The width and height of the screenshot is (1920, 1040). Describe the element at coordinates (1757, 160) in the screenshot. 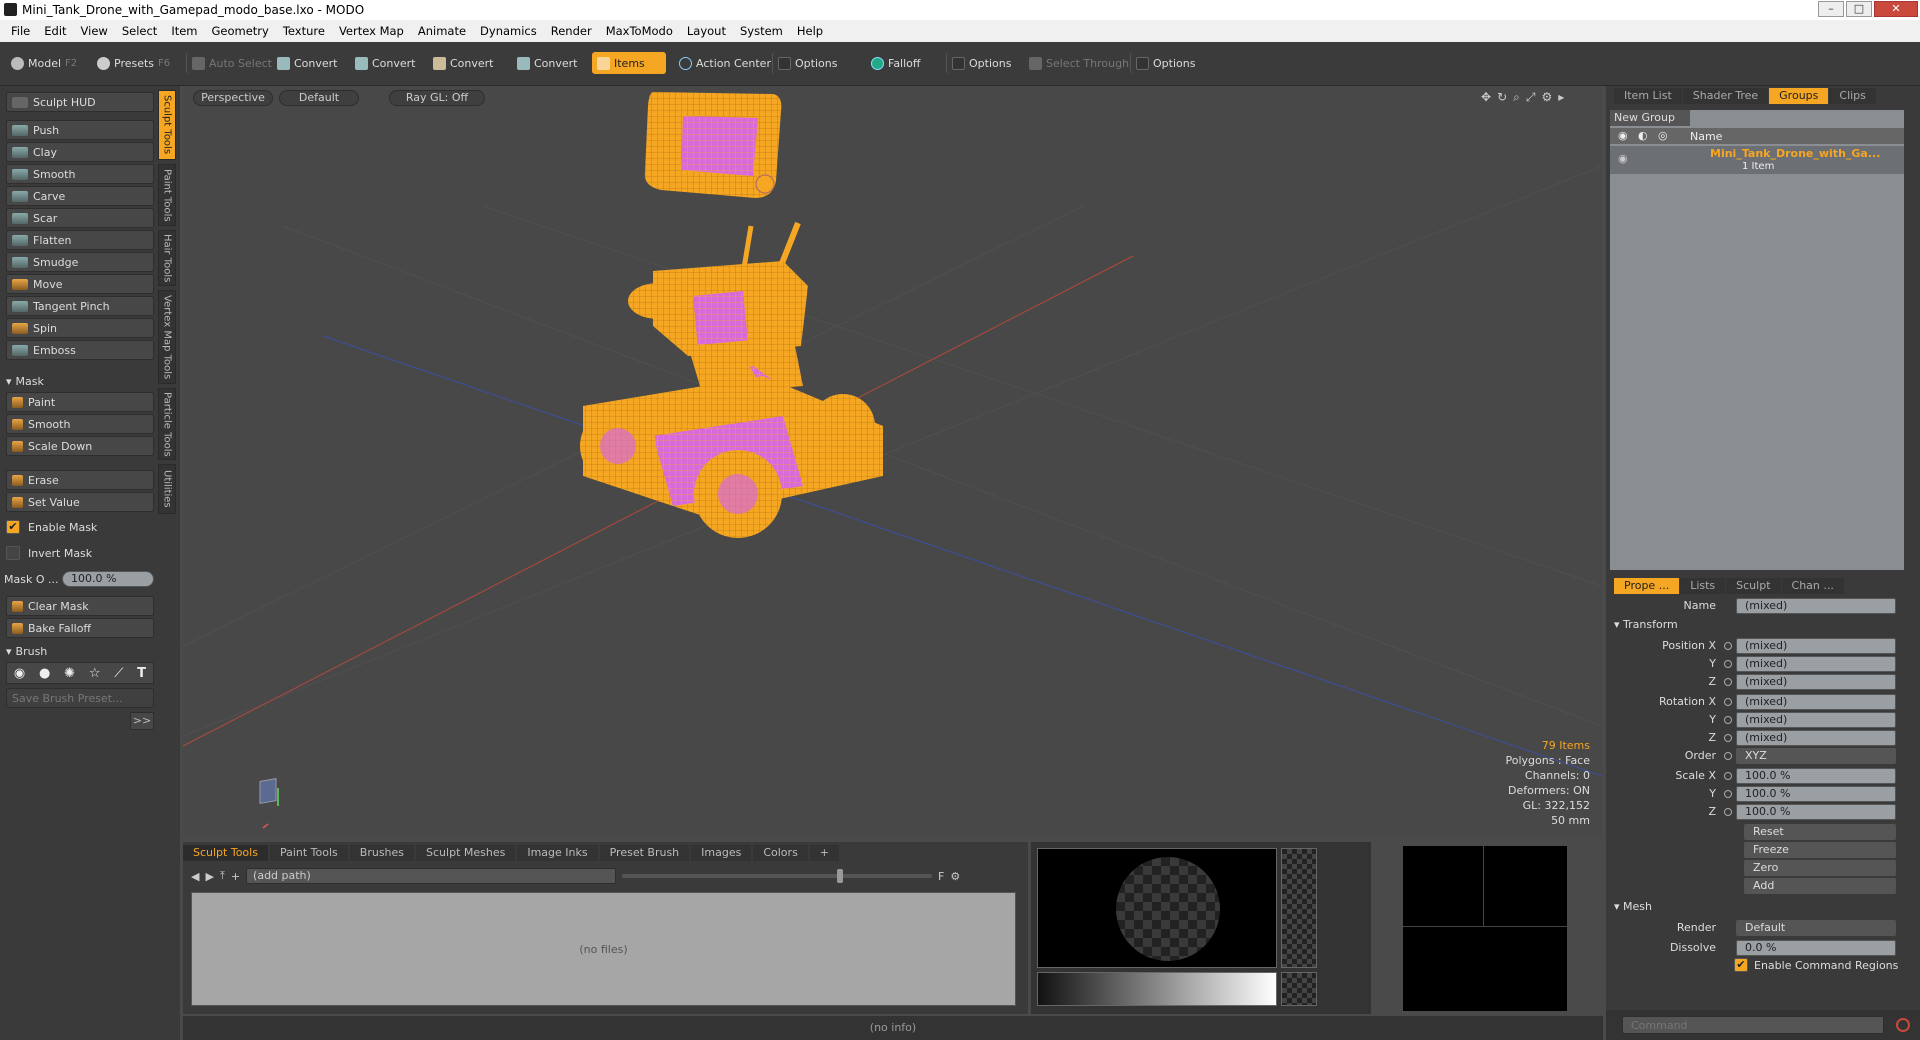

I see `group-row: ◉ Mini_Tank_Drone_with_Ga... 1 Item` at that location.